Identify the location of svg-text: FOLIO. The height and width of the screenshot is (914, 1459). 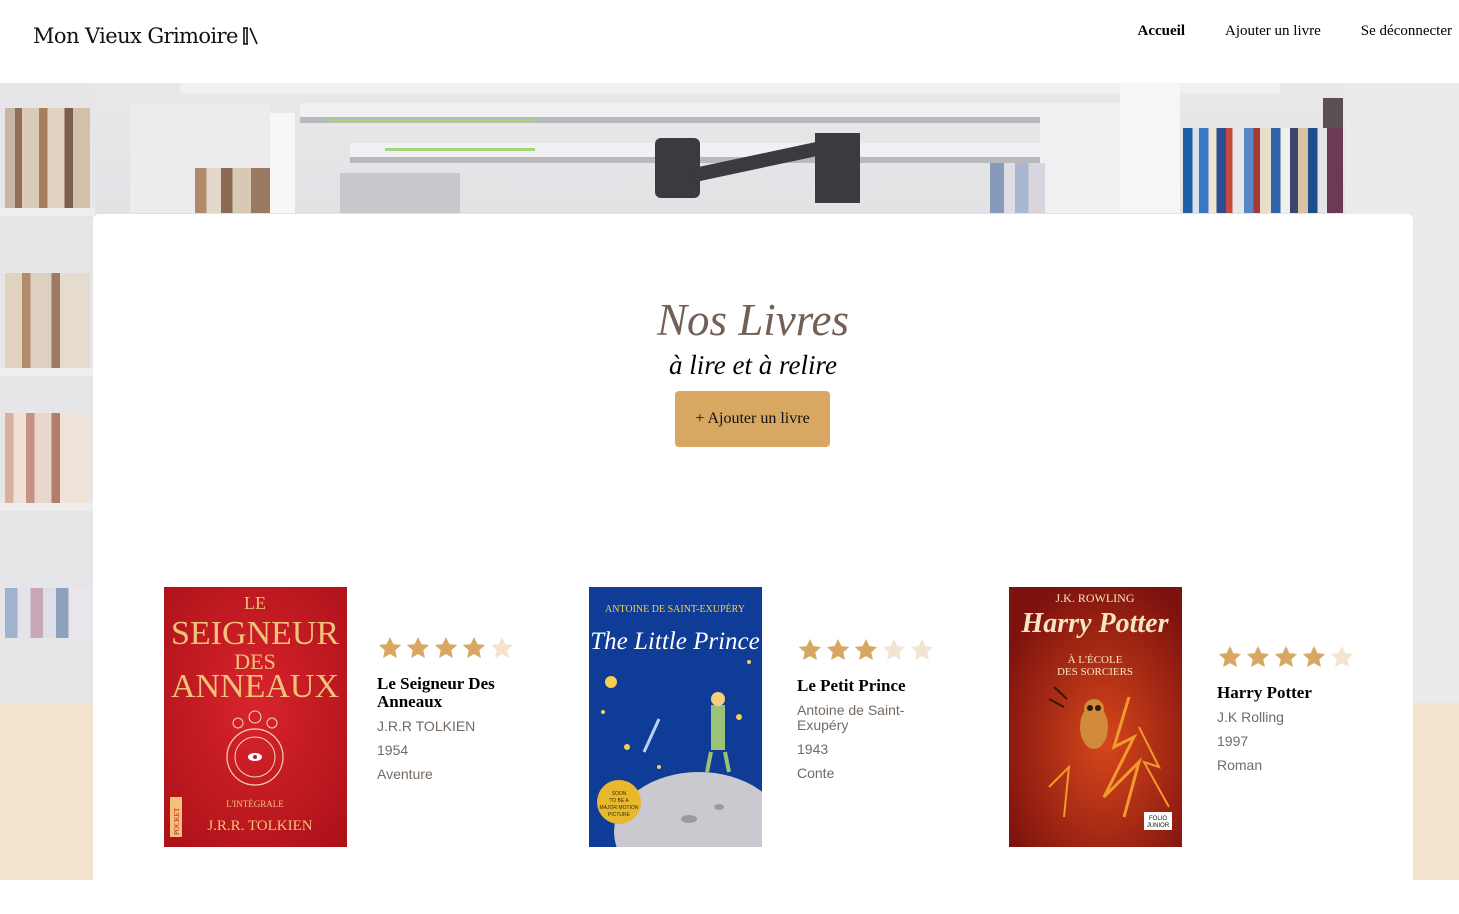
(1158, 819).